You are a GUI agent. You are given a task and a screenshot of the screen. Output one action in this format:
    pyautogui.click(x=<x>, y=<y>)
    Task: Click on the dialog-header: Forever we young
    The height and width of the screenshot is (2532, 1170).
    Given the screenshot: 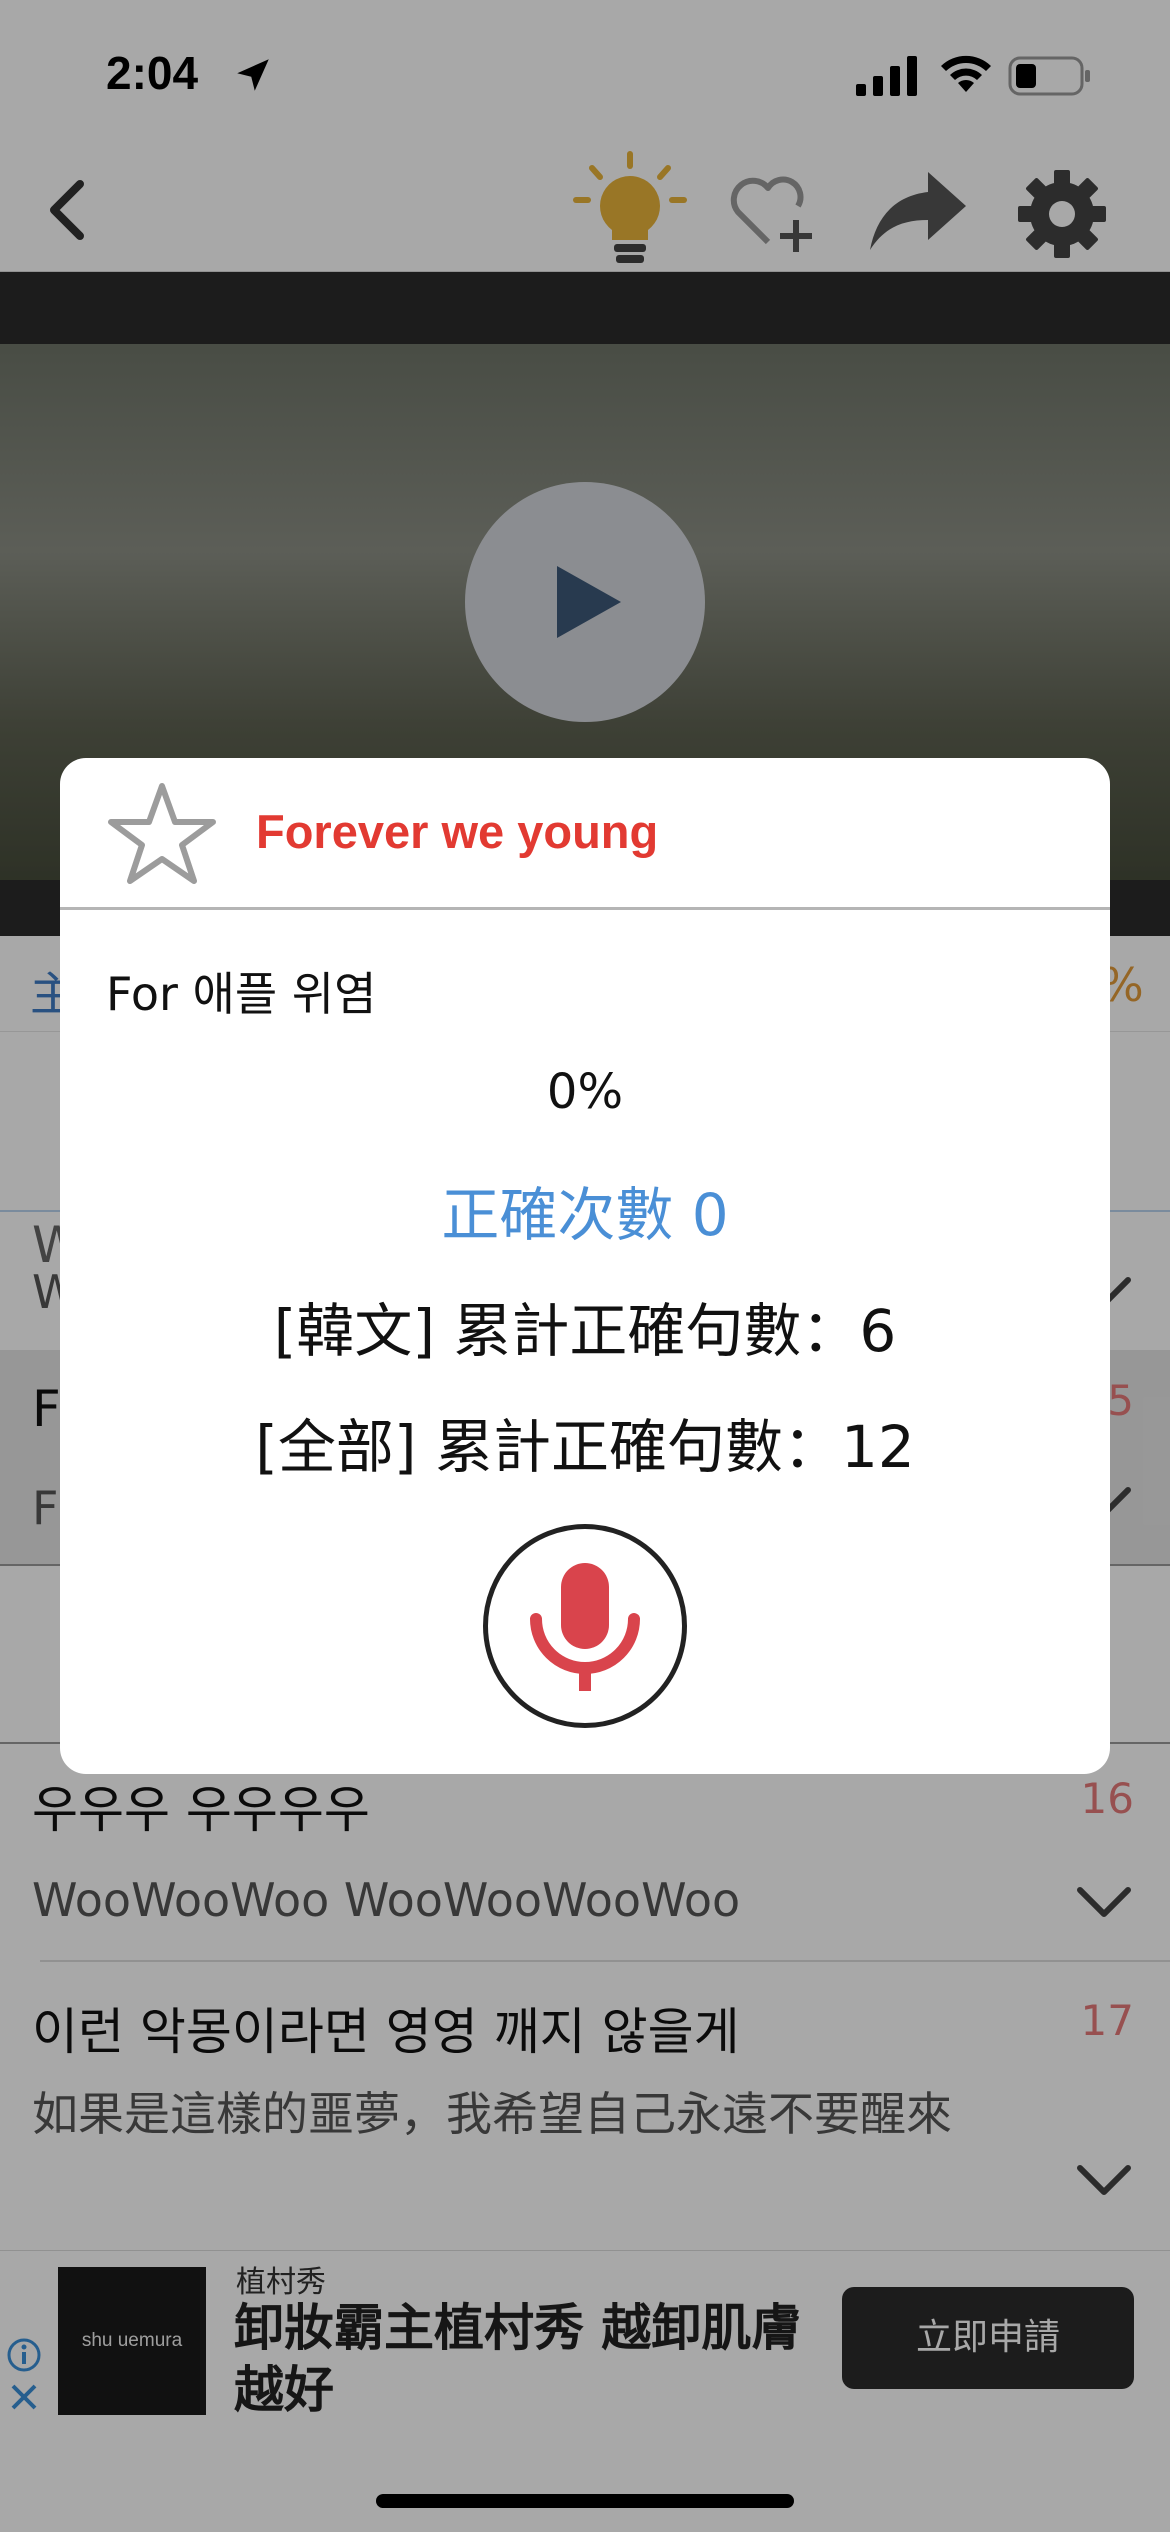 What is the action you would take?
    pyautogui.click(x=585, y=834)
    